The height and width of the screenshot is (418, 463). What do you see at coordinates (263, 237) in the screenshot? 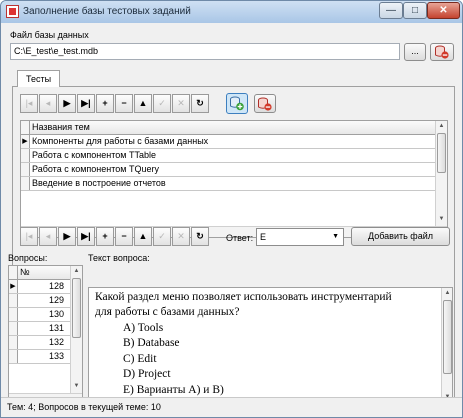
I see `answer-select-value: E` at bounding box center [263, 237].